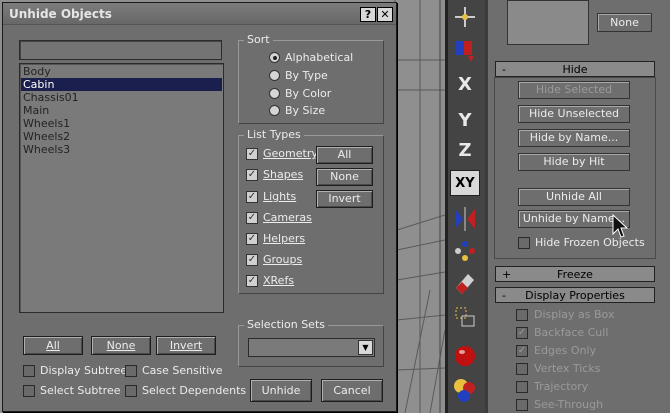  What do you see at coordinates (565, 350) in the screenshot?
I see `edges-only-label: Edges Only` at bounding box center [565, 350].